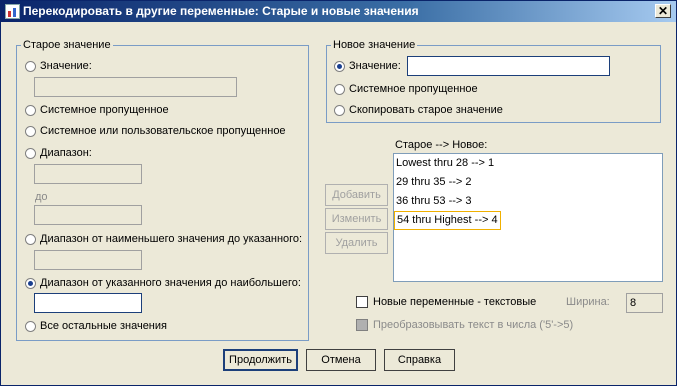  I want to click on convert-checkbox-row: Преобразовывать текст в числа ('5'->5), so click(464, 325).